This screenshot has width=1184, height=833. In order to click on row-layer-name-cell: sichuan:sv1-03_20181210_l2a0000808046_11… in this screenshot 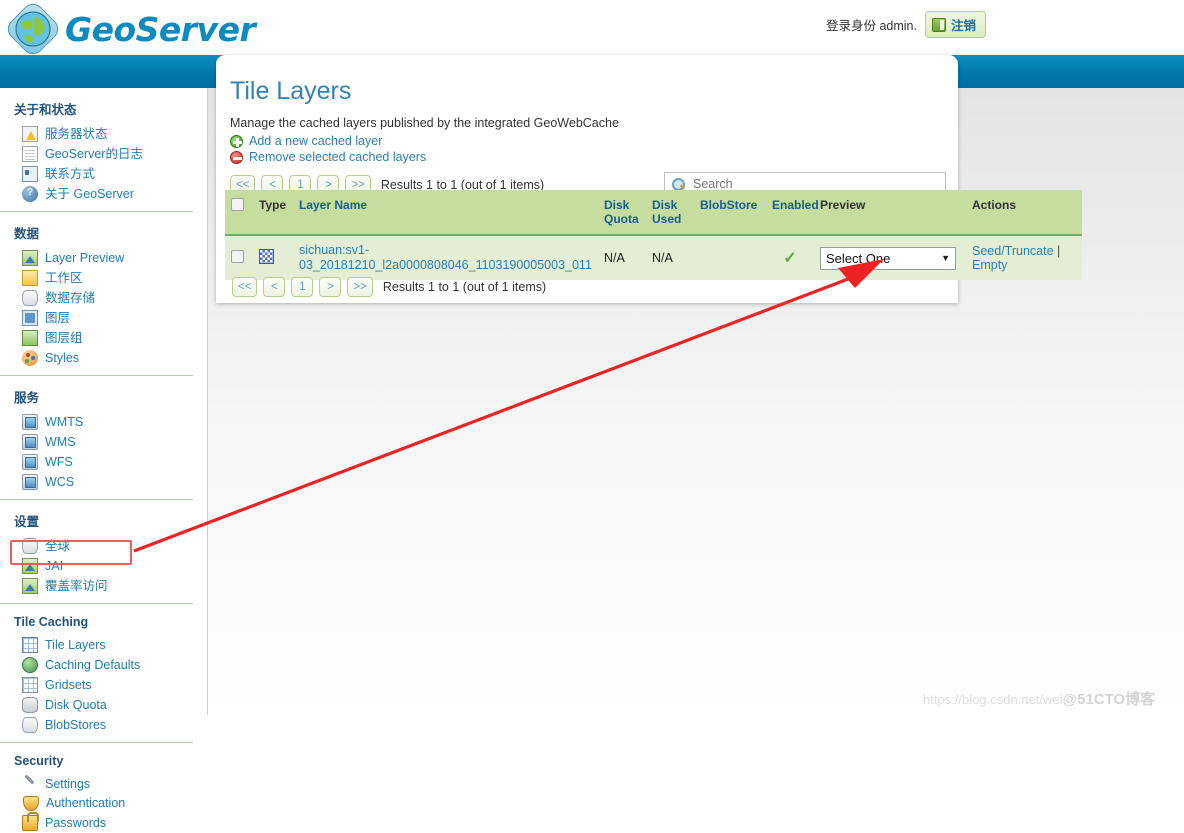, I will do `click(445, 257)`.